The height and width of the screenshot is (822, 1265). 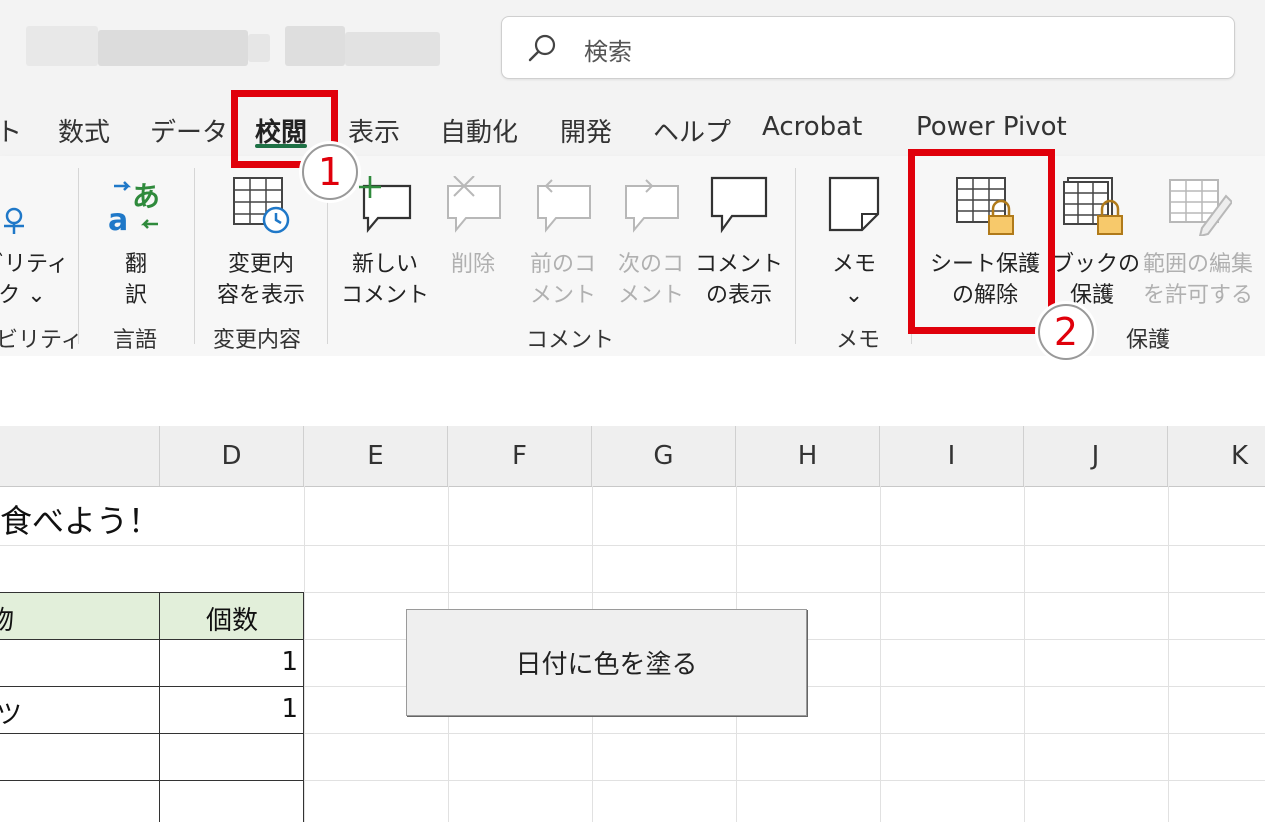 What do you see at coordinates (135, 340) in the screenshot?
I see `group-language-label: 言語` at bounding box center [135, 340].